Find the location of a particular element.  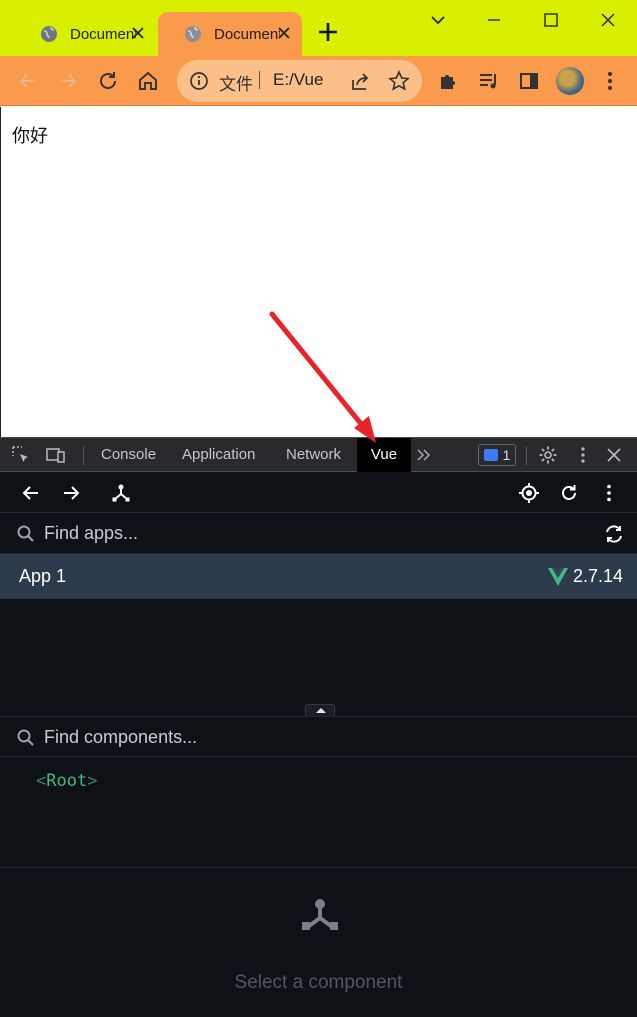

vue-version: 2.7.14 is located at coordinates (598, 576).